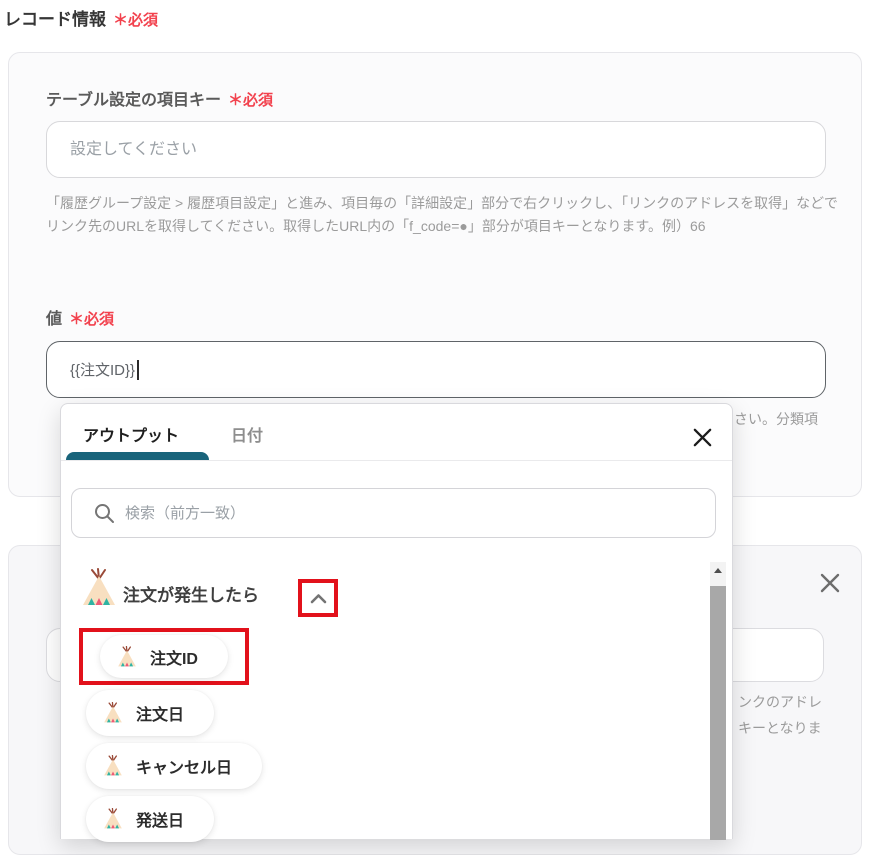 The image size is (875, 855). What do you see at coordinates (396, 460) in the screenshot?
I see `tab-divider` at bounding box center [396, 460].